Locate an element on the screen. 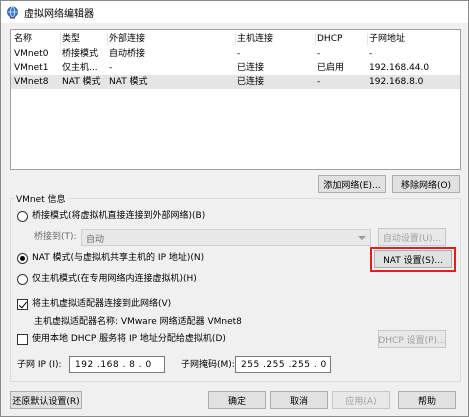  cell-external: NAT 模式 is located at coordinates (128, 82).